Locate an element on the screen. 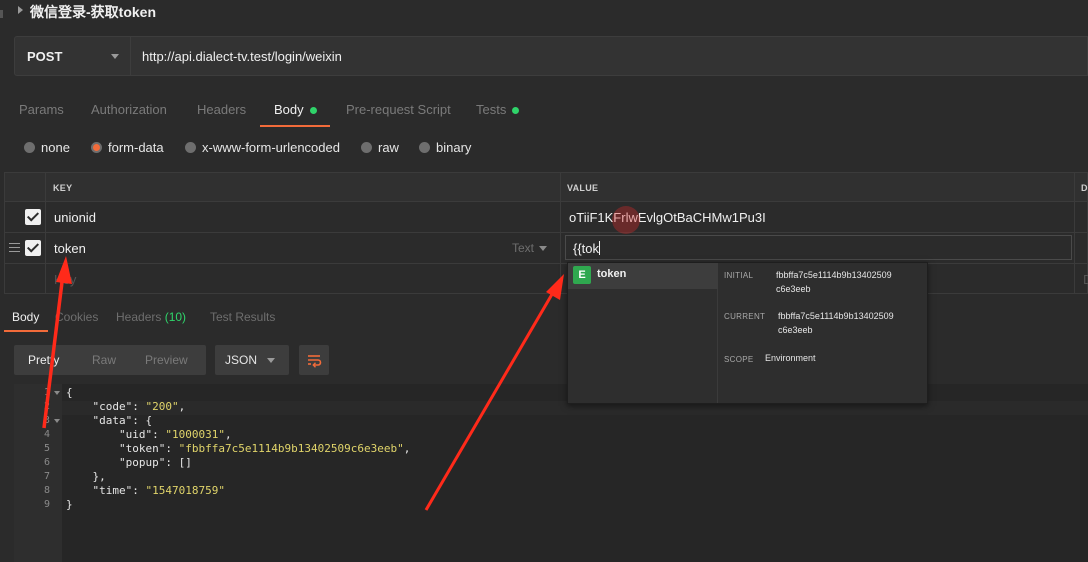 This screenshot has height=562, width=1088. value-header: VALUE is located at coordinates (583, 188).